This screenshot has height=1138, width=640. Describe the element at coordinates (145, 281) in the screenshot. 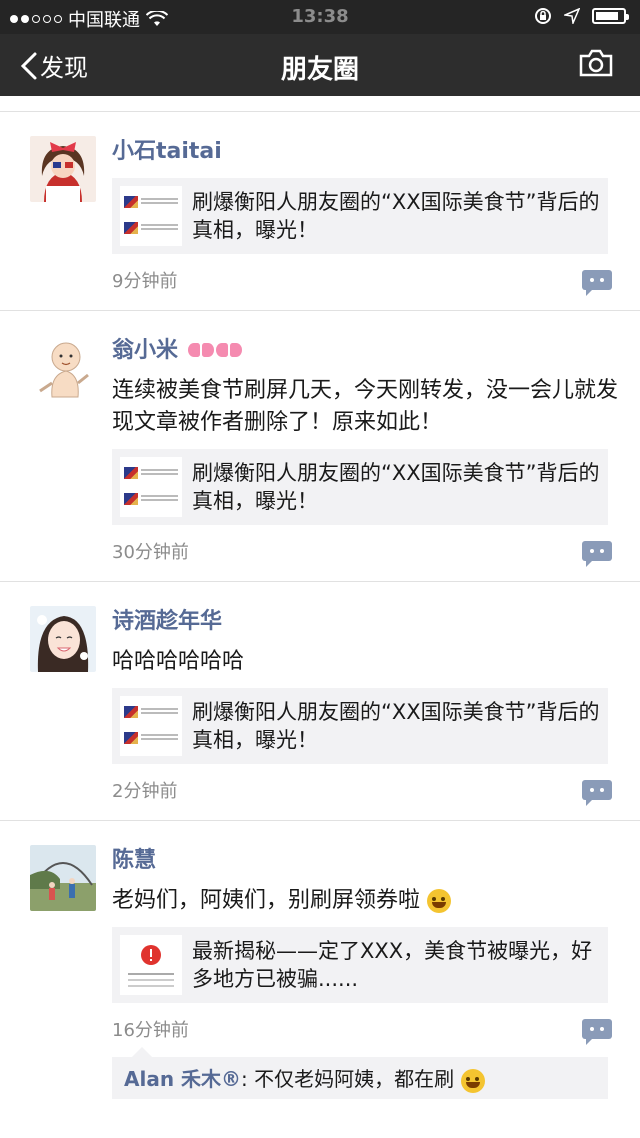

I see `post-time: 9分钟前` at that location.